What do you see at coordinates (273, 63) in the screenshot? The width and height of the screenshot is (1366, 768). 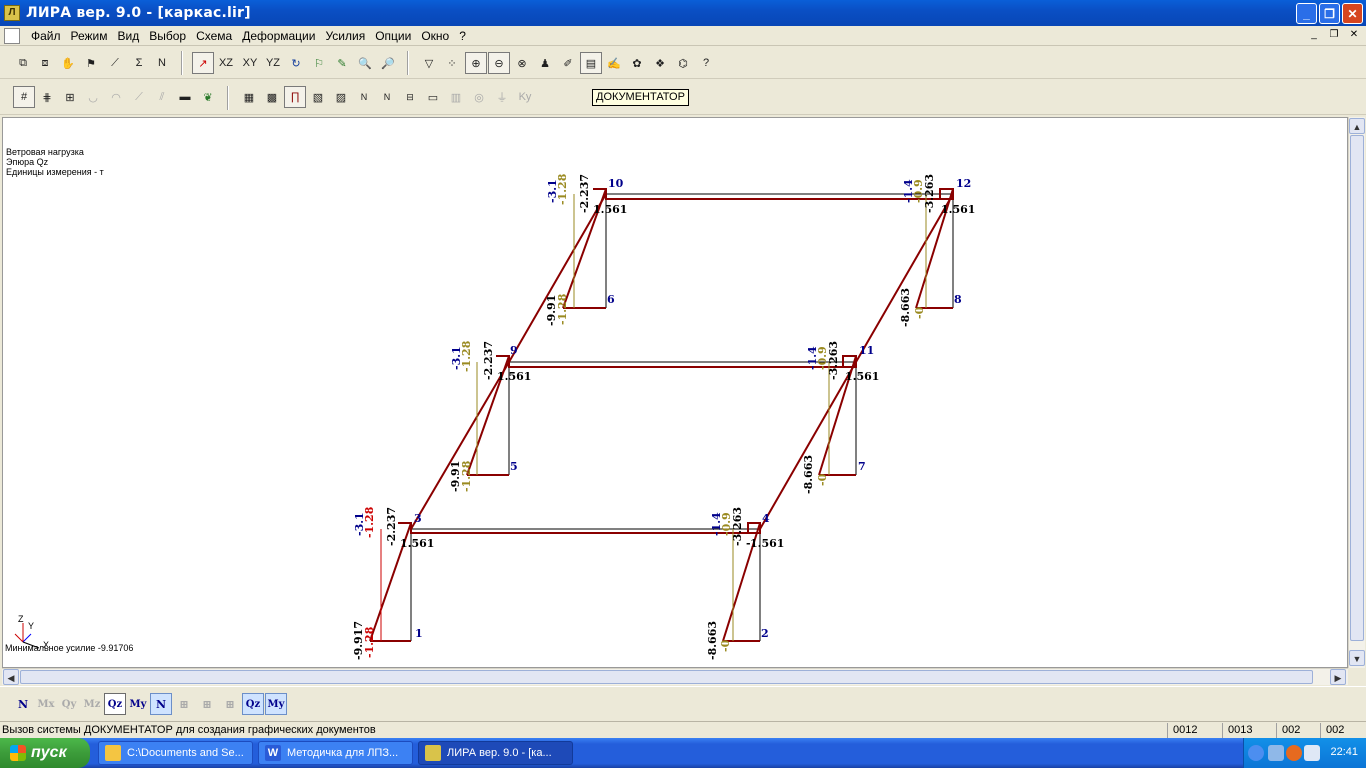 I see `projection-yz-icon: YZ` at bounding box center [273, 63].